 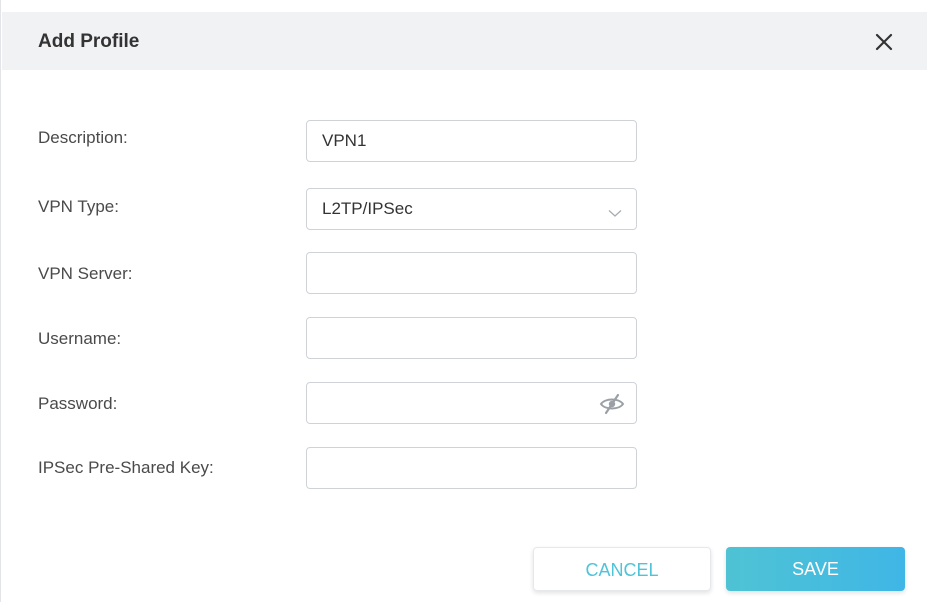 What do you see at coordinates (622, 569) in the screenshot?
I see `cancel-button: CANCEL` at bounding box center [622, 569].